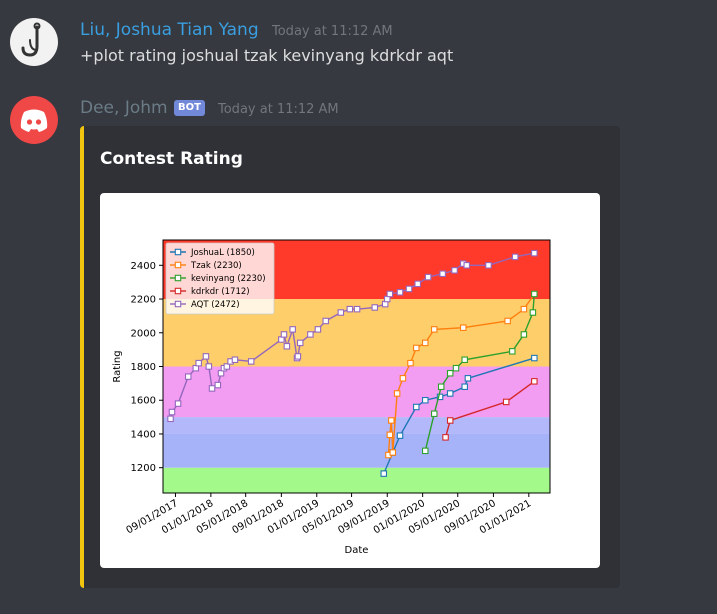 This screenshot has width=717, height=614. I want to click on author-name: Dee, Johm, so click(124, 108).